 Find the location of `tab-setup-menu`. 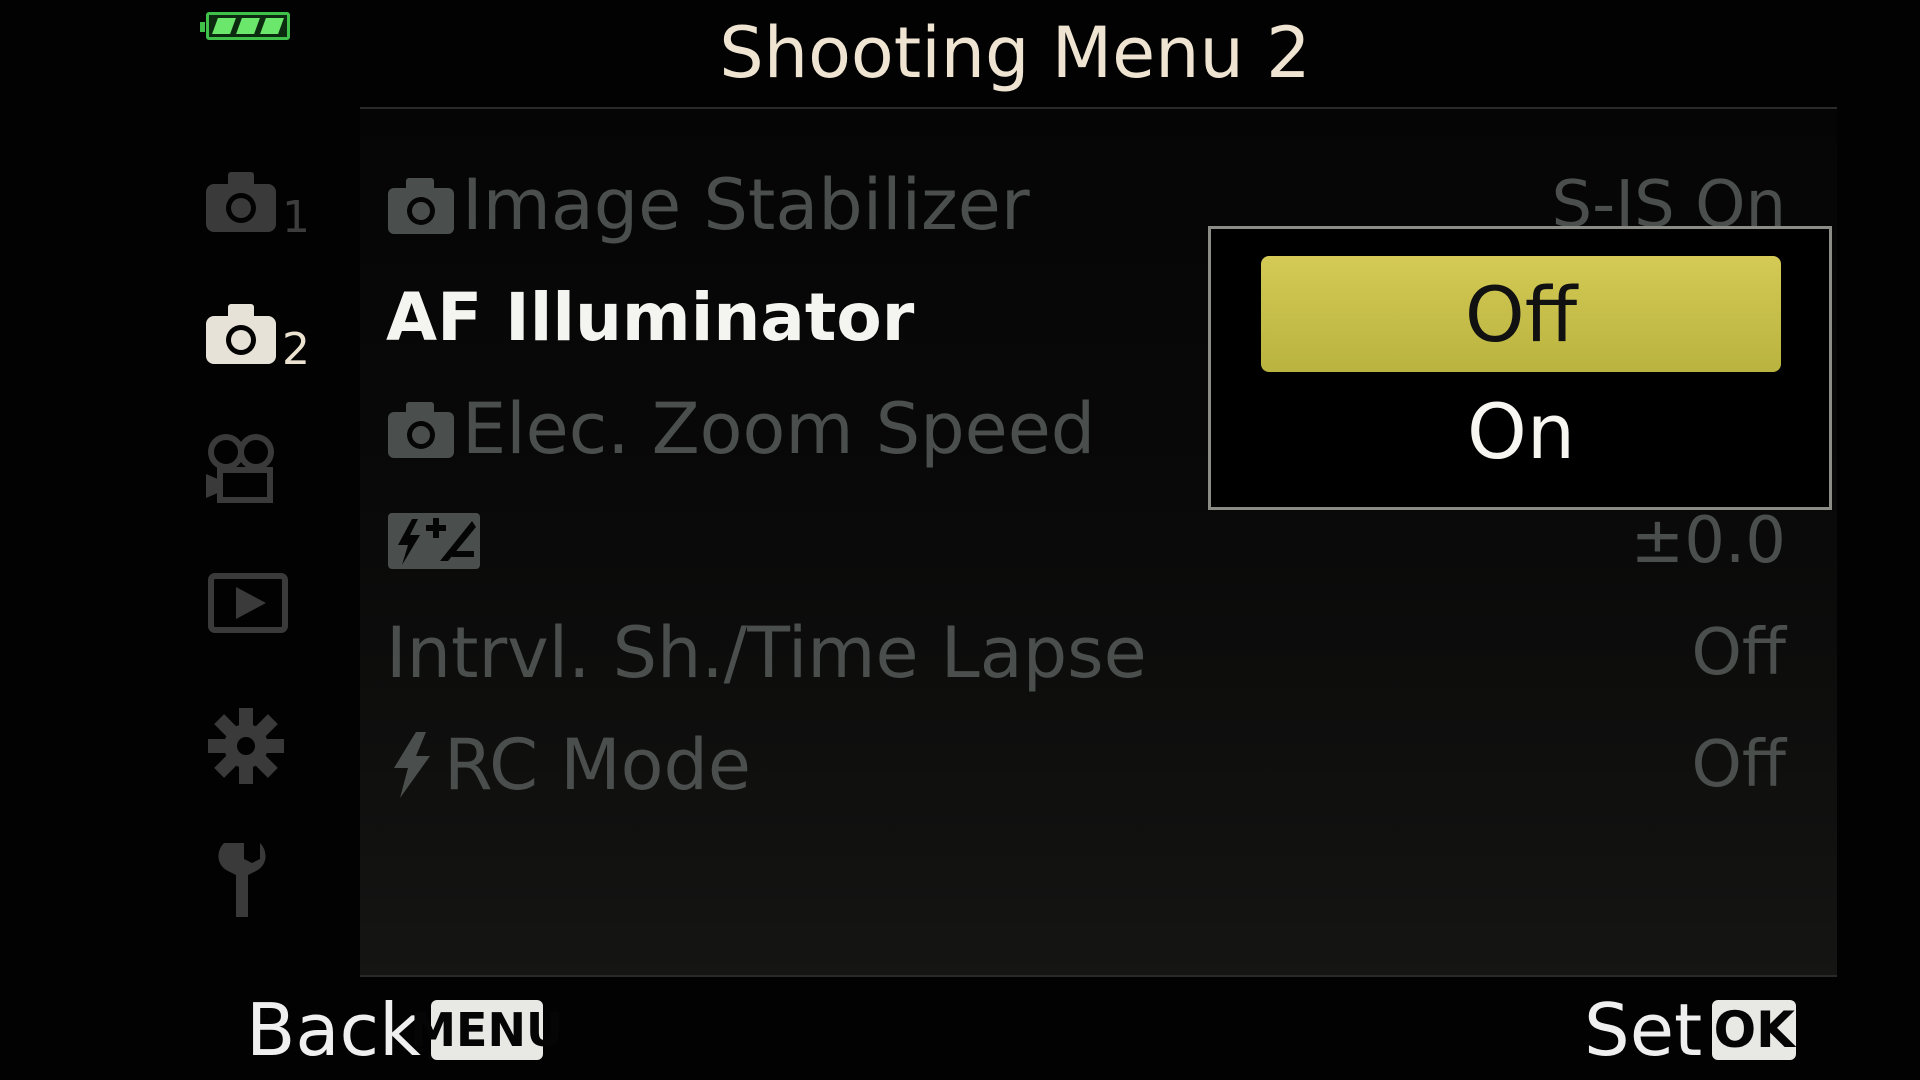

tab-setup-menu is located at coordinates (260, 885).